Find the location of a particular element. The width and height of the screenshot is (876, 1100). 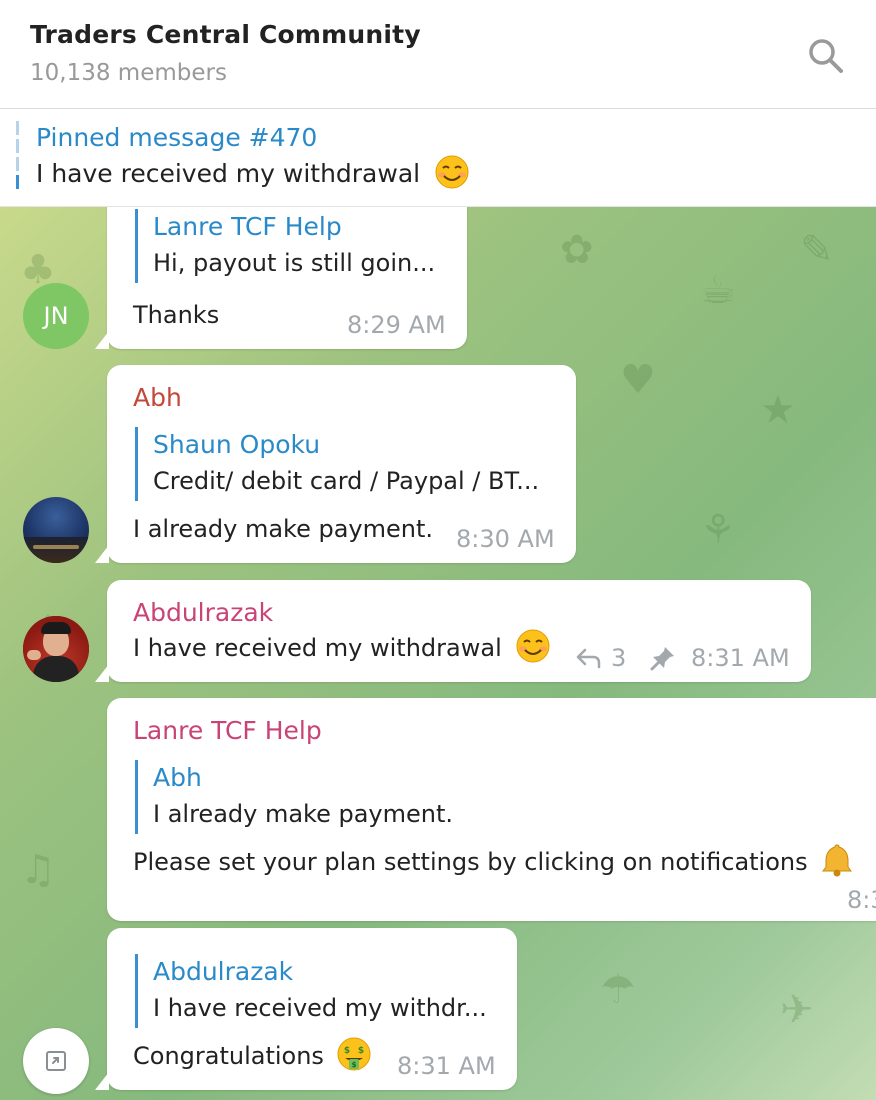

avatar: JN is located at coordinates (56, 316).